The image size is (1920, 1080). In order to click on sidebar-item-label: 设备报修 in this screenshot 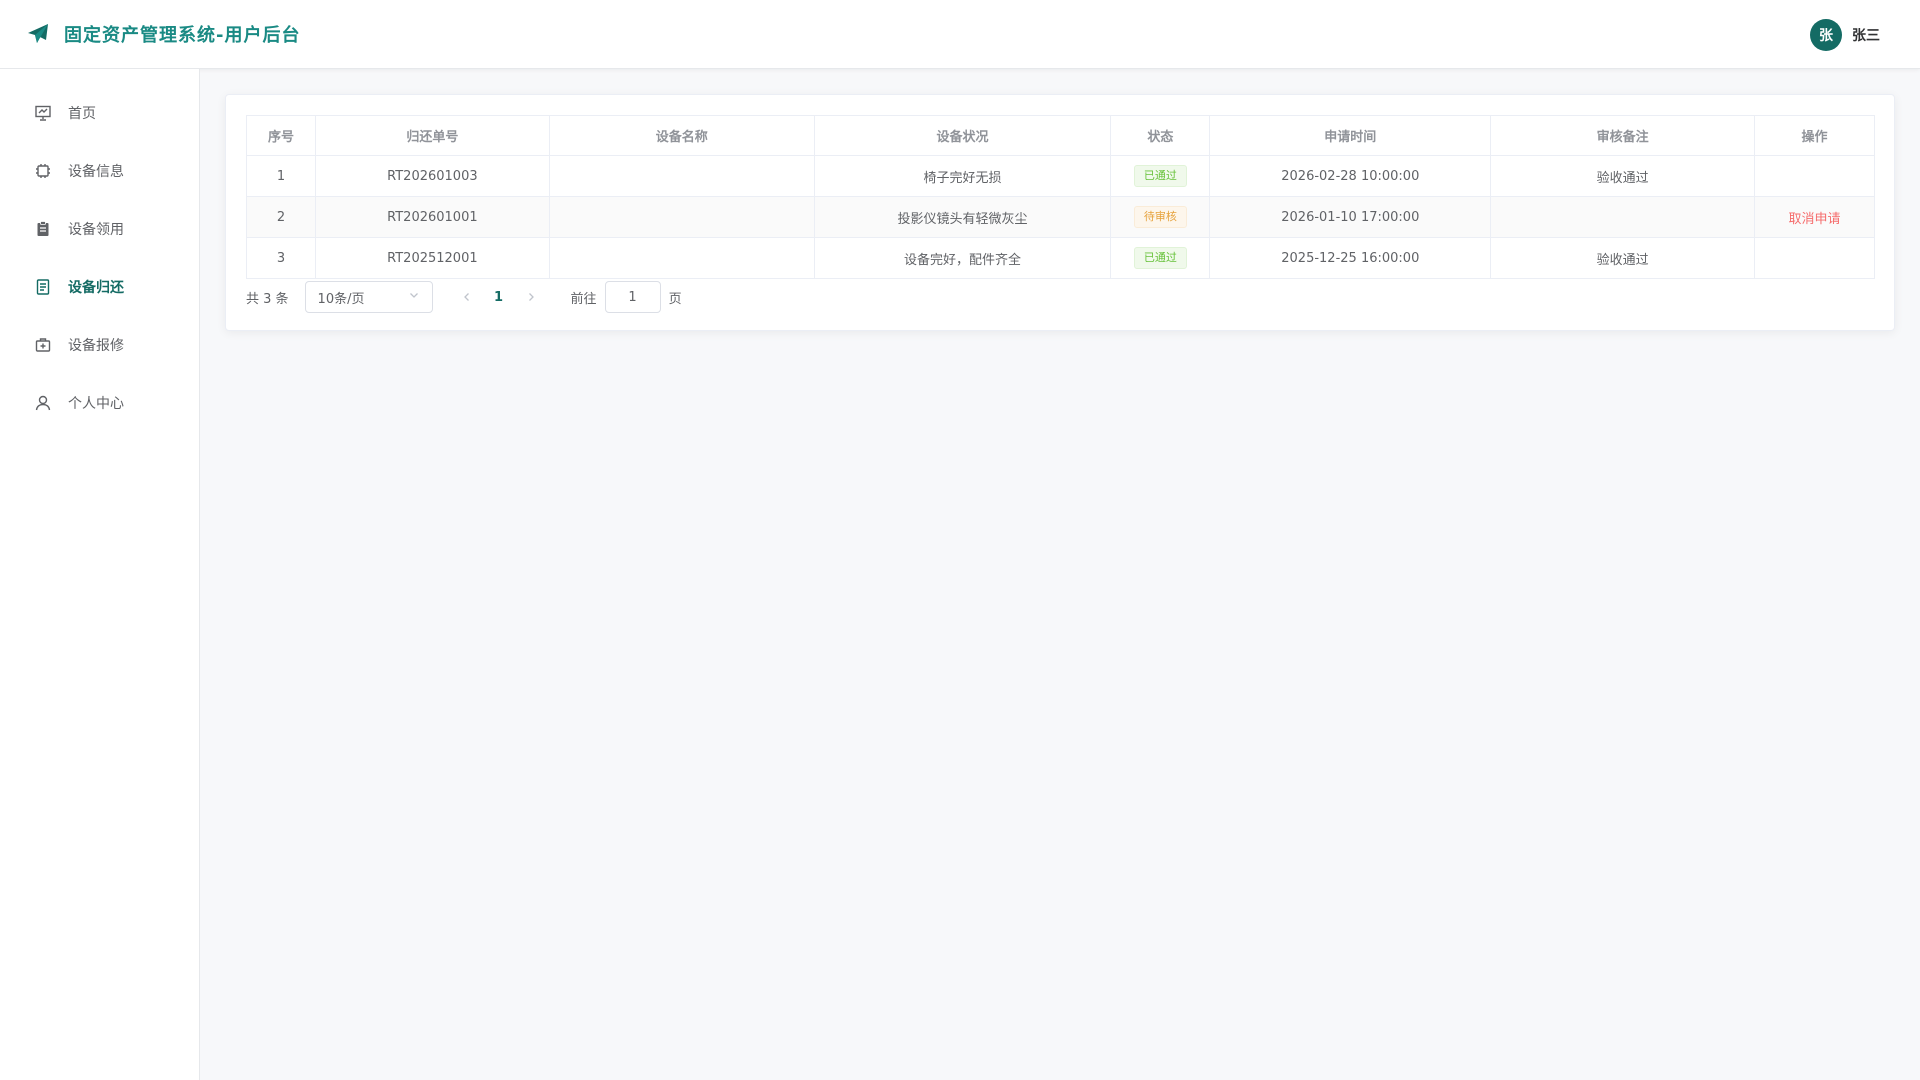, I will do `click(96, 346)`.